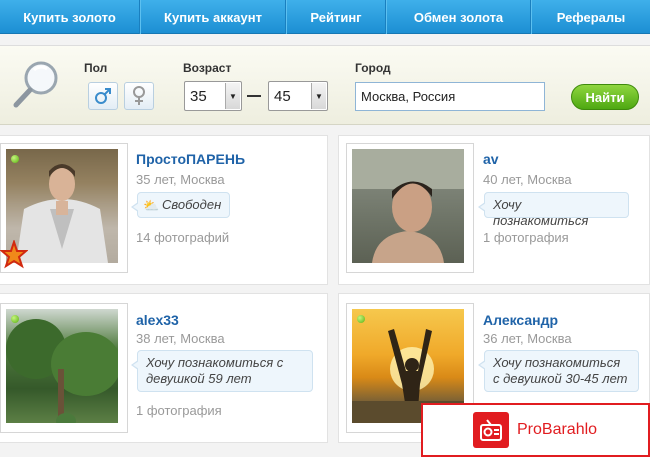 The width and height of the screenshot is (650, 457). I want to click on watermark-badge: ProBarahlo, so click(535, 430).